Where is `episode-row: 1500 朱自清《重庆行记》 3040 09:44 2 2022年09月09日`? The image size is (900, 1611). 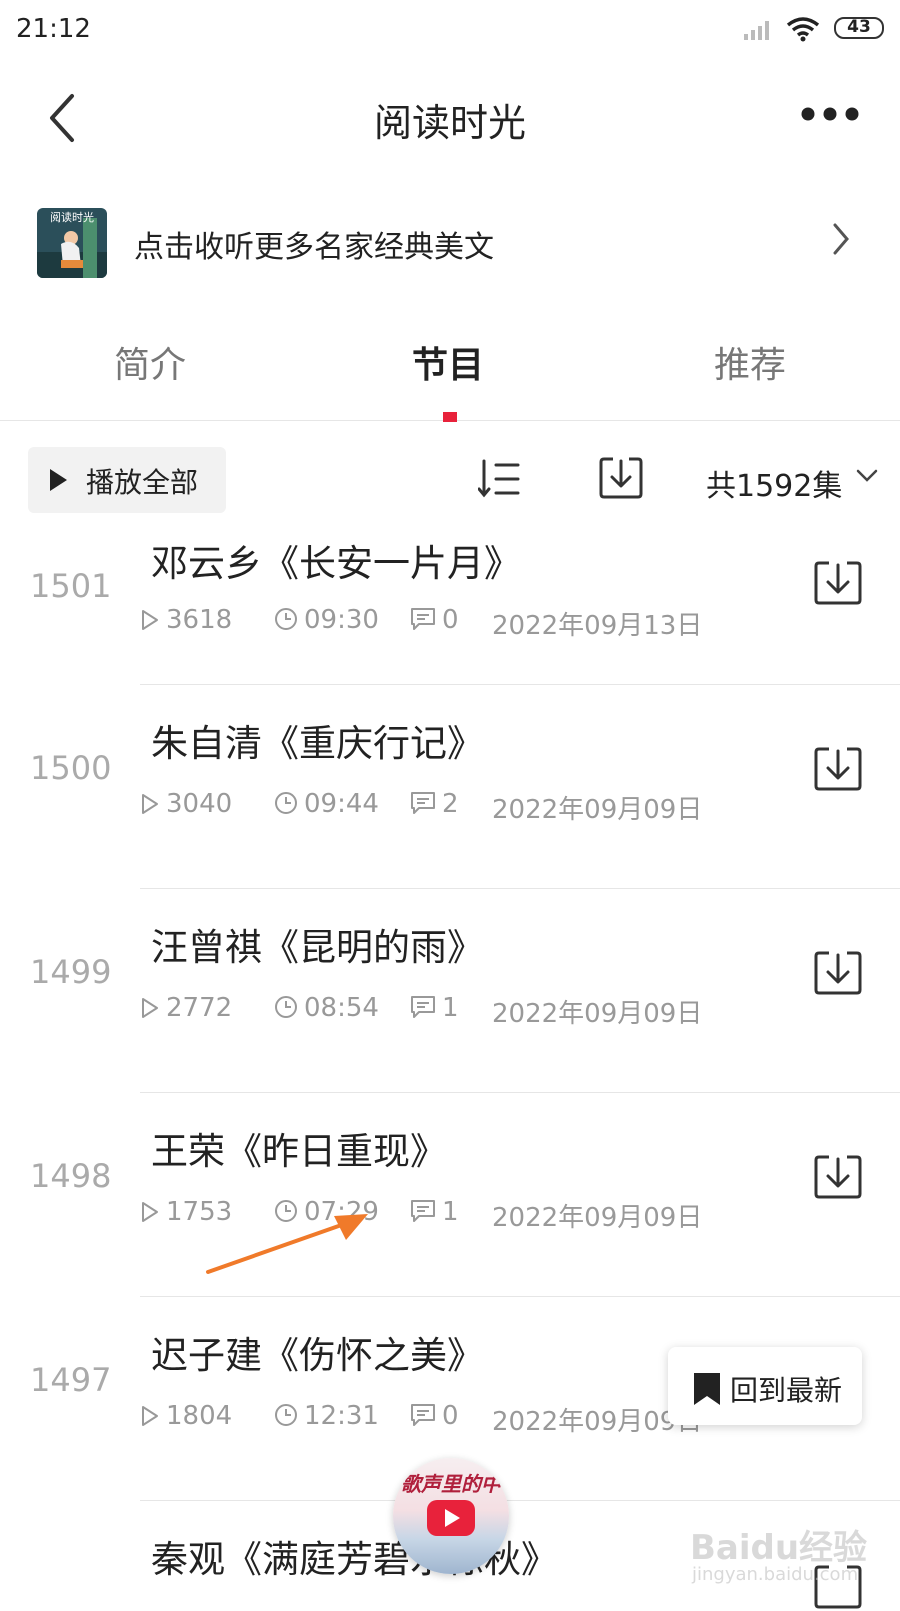 episode-row: 1500 朱自清《重庆行记》 3040 09:44 2 2022年09月09日 is located at coordinates (450, 787).